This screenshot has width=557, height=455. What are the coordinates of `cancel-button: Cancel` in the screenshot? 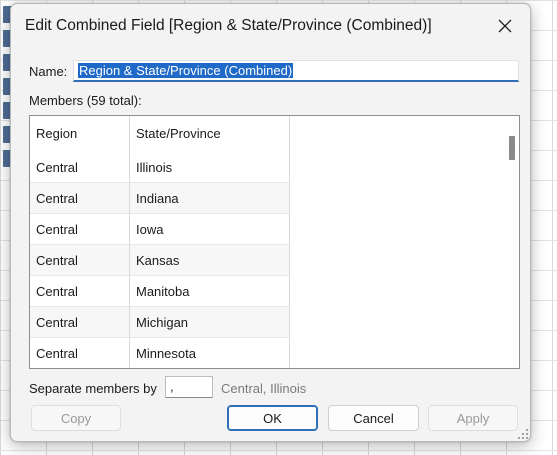 It's located at (373, 418).